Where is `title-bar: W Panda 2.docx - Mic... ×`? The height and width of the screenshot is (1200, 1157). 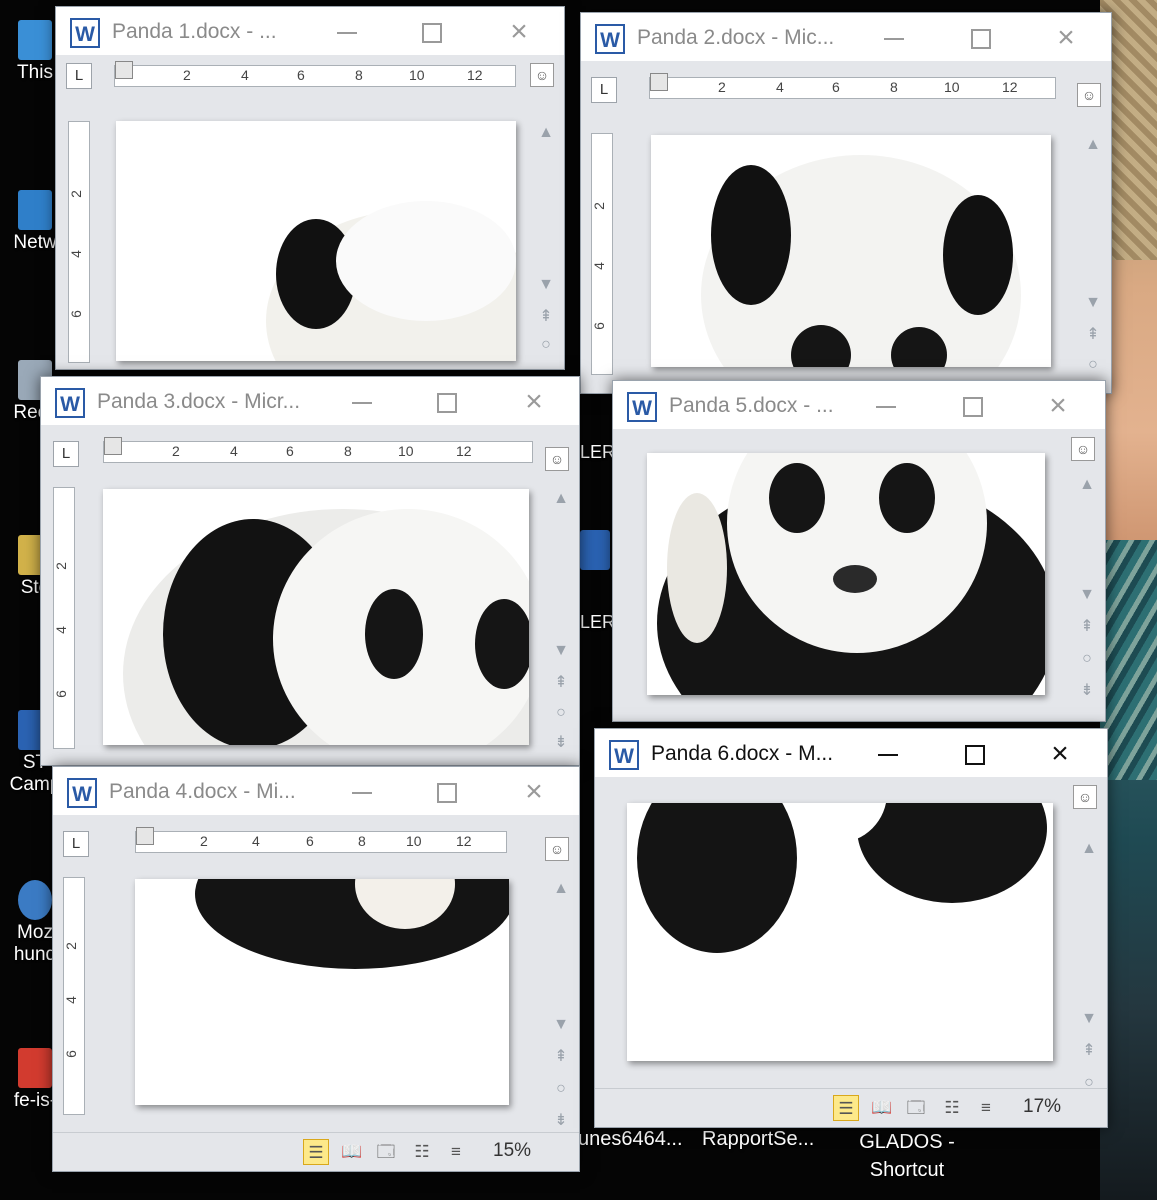 title-bar: W Panda 2.docx - Mic... × is located at coordinates (846, 37).